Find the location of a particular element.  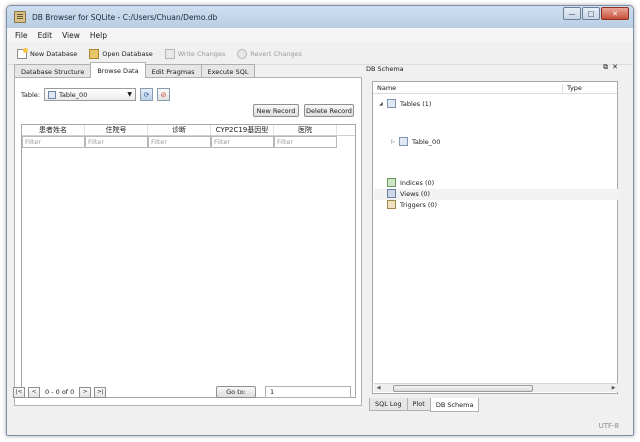

tree-header: Name Type is located at coordinates (495, 88).